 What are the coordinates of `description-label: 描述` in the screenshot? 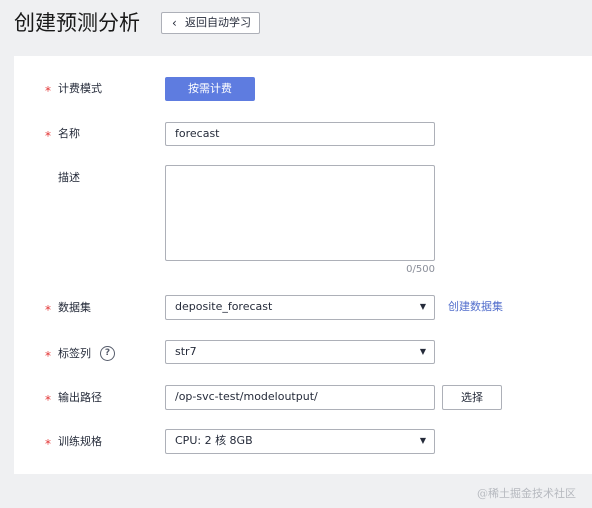 It's located at (69, 177).